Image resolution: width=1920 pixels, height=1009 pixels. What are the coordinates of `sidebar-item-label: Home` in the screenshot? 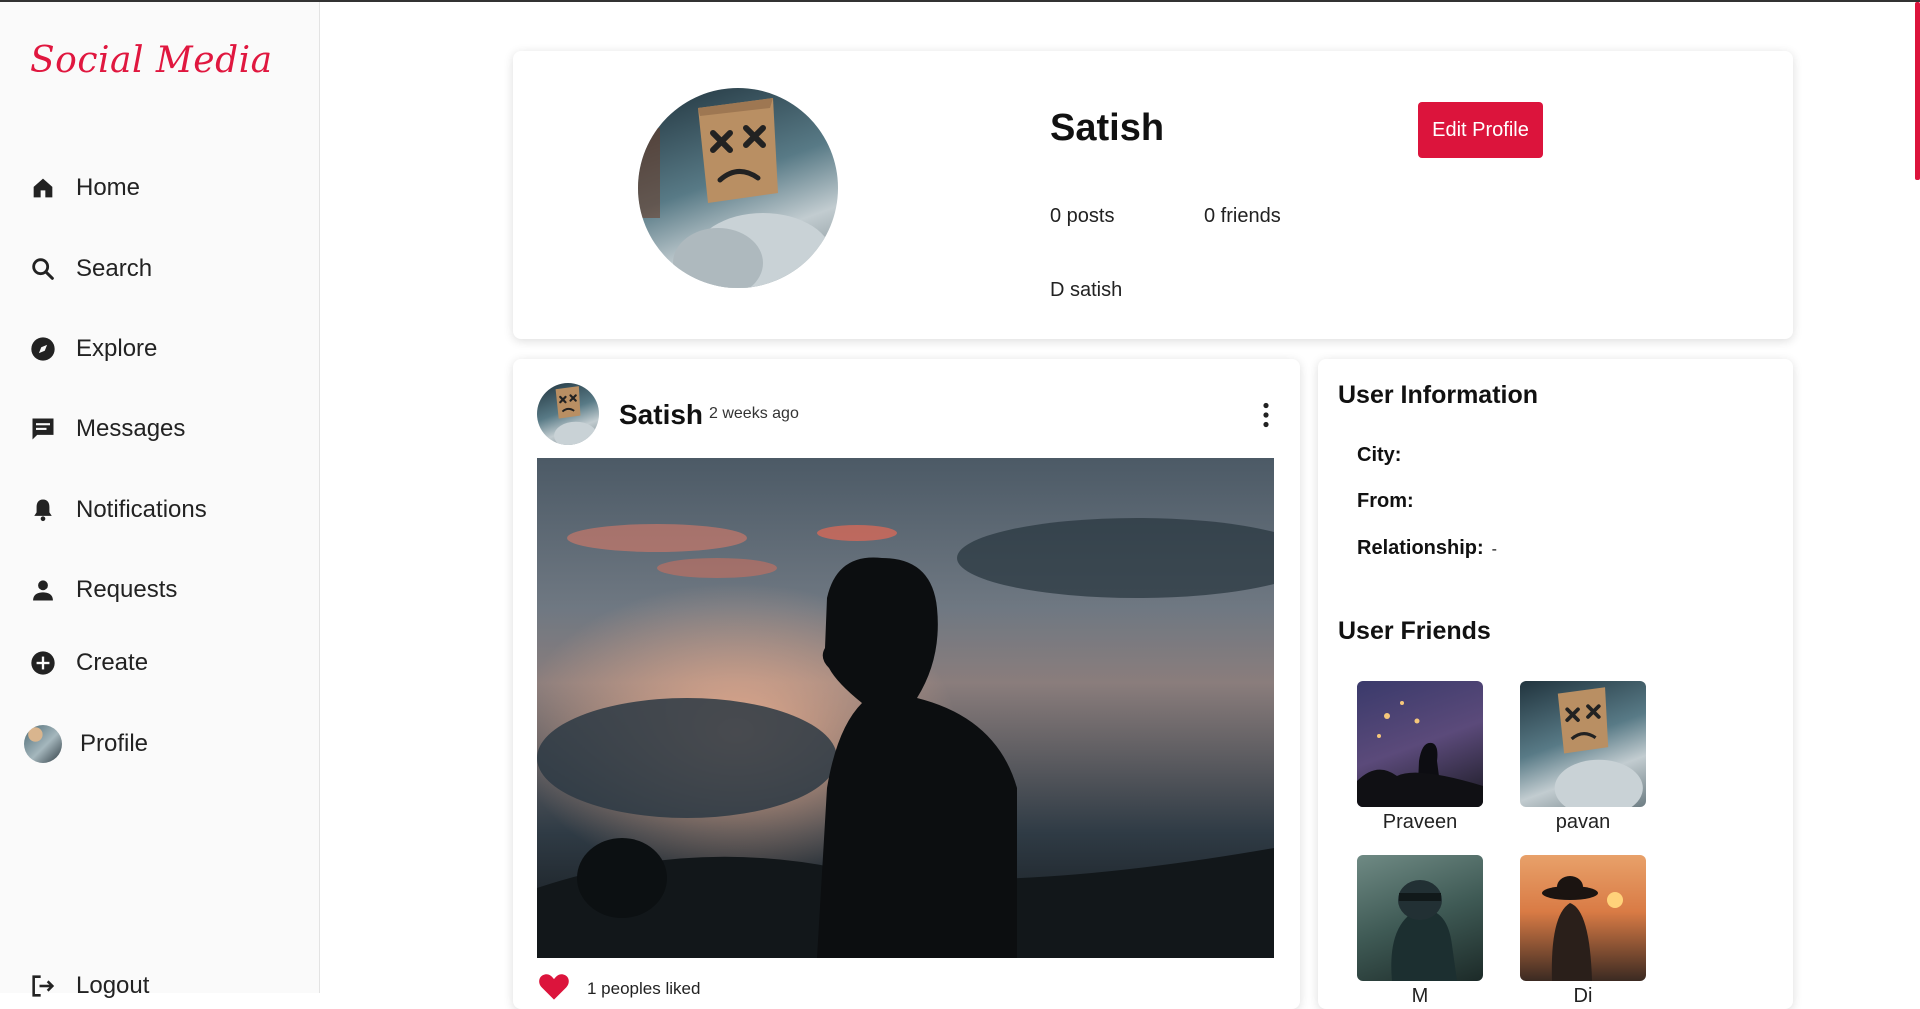 It's located at (108, 187).